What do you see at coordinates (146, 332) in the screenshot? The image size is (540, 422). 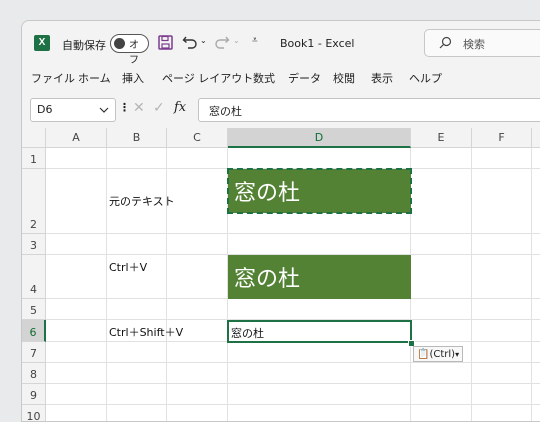 I see `cell-b6: Ctrl＋Shift＋V` at bounding box center [146, 332].